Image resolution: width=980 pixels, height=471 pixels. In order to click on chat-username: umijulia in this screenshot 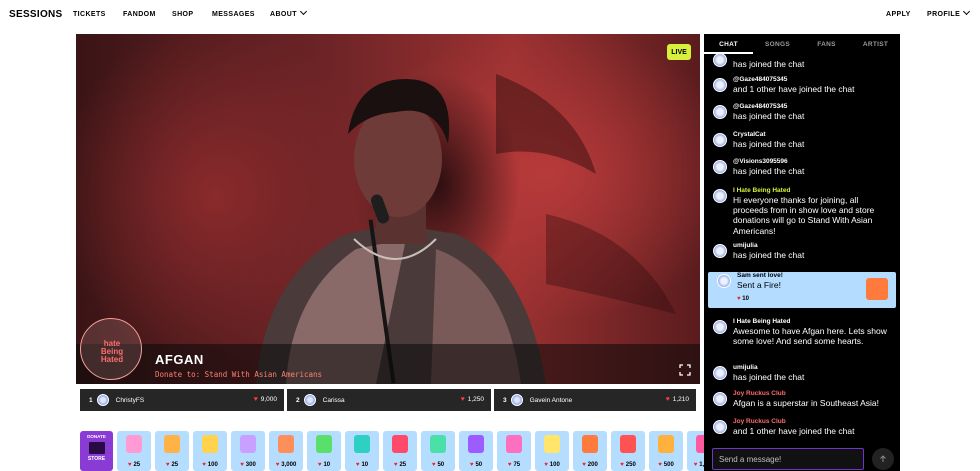, I will do `click(745, 245)`.